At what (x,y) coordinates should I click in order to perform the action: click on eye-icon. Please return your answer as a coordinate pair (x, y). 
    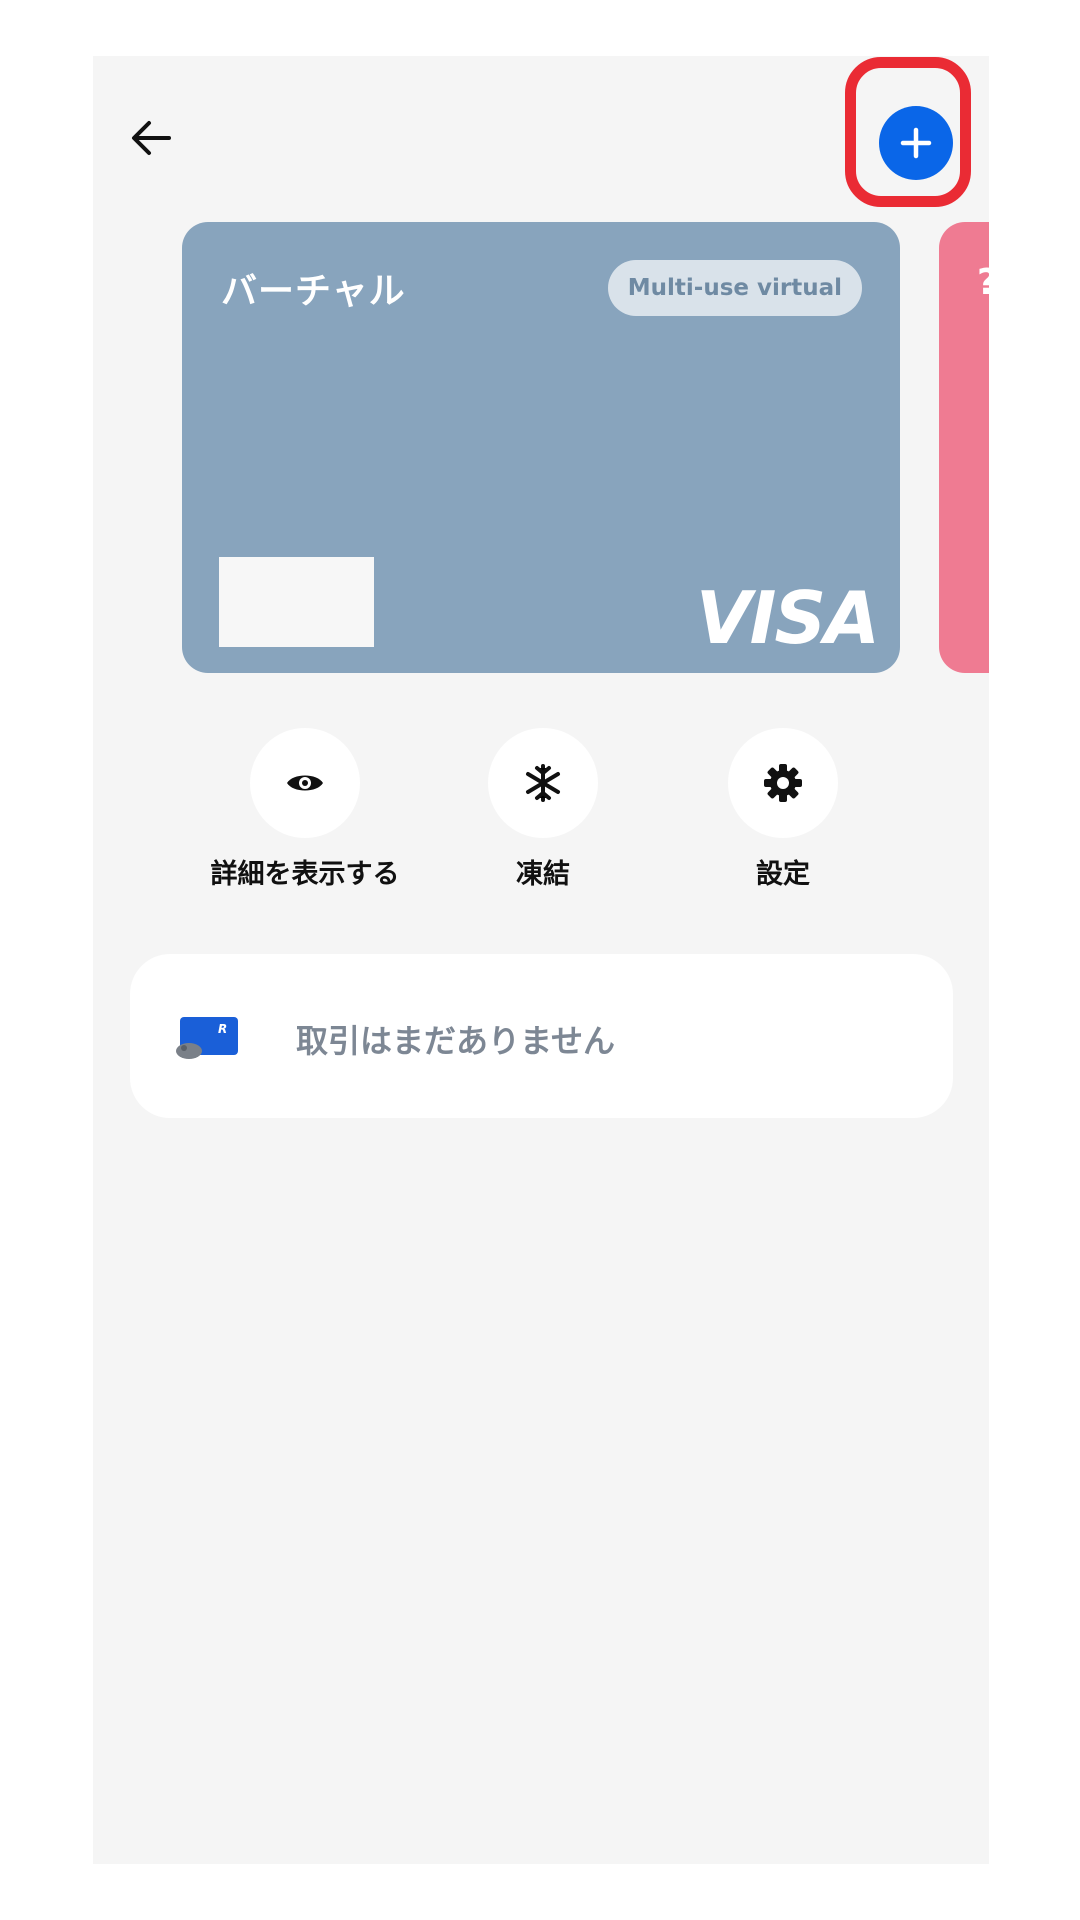
    Looking at the image, I should click on (305, 783).